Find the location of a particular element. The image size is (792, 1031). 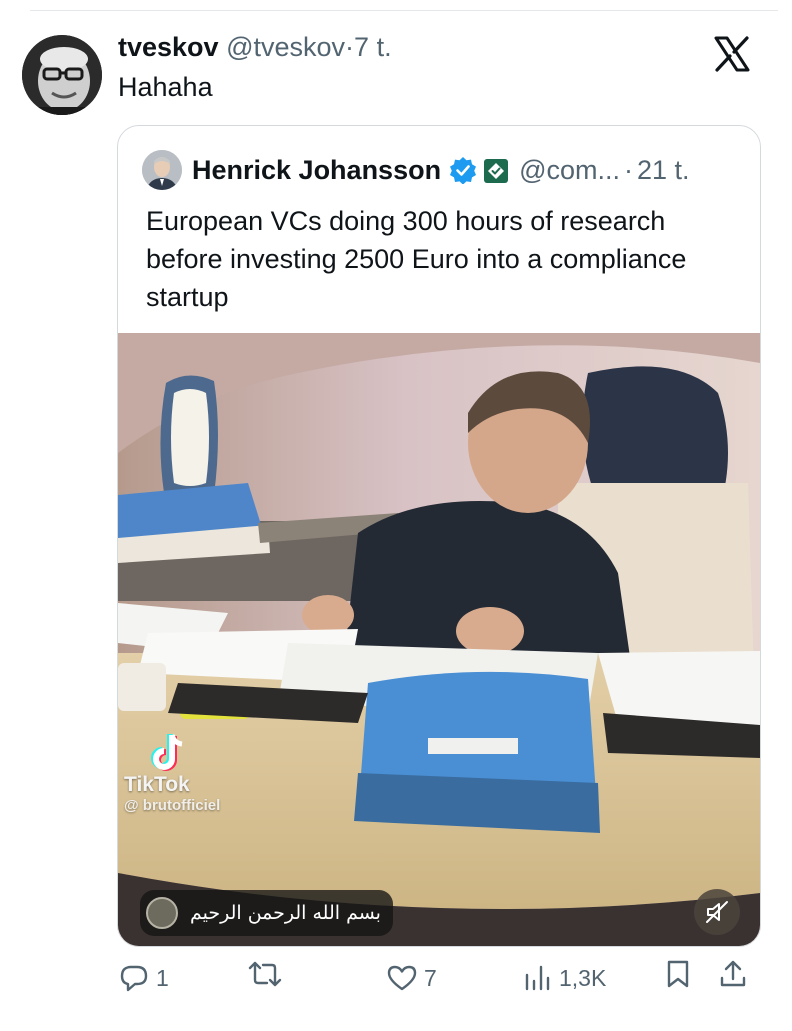

tiktok-brand: TikTok is located at coordinates (157, 784).